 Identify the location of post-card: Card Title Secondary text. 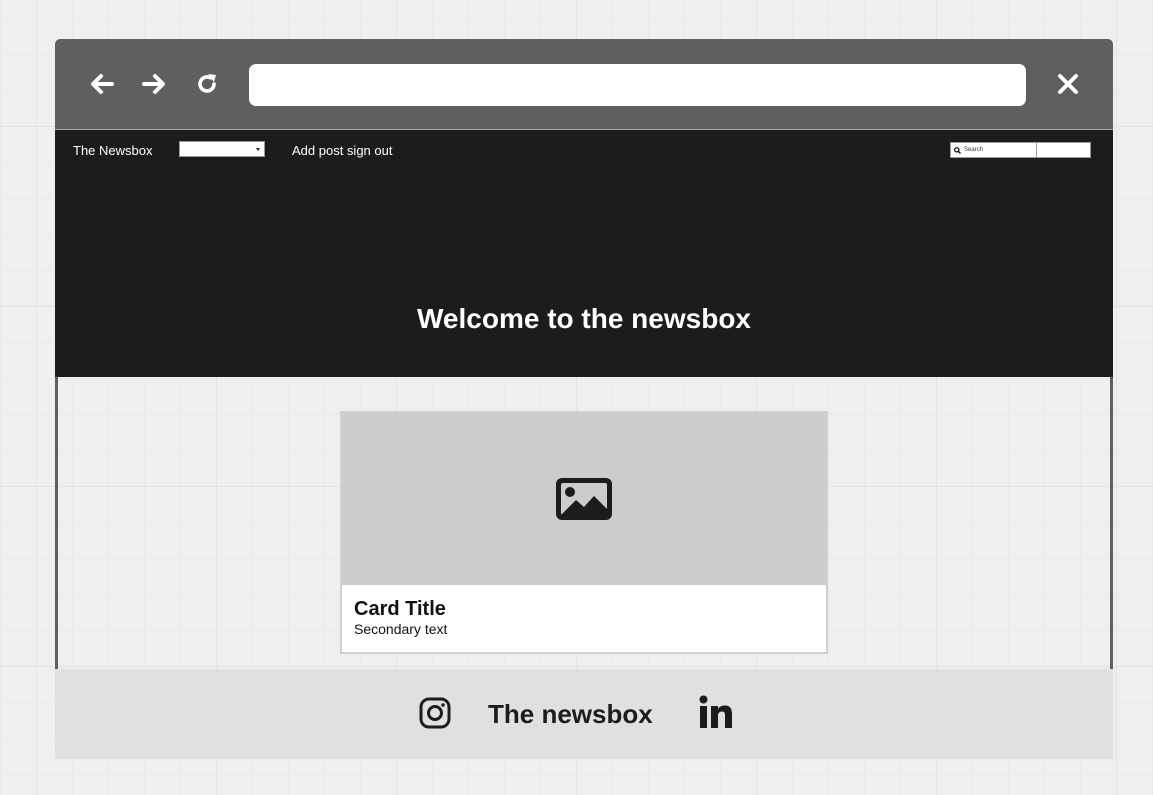
(584, 532).